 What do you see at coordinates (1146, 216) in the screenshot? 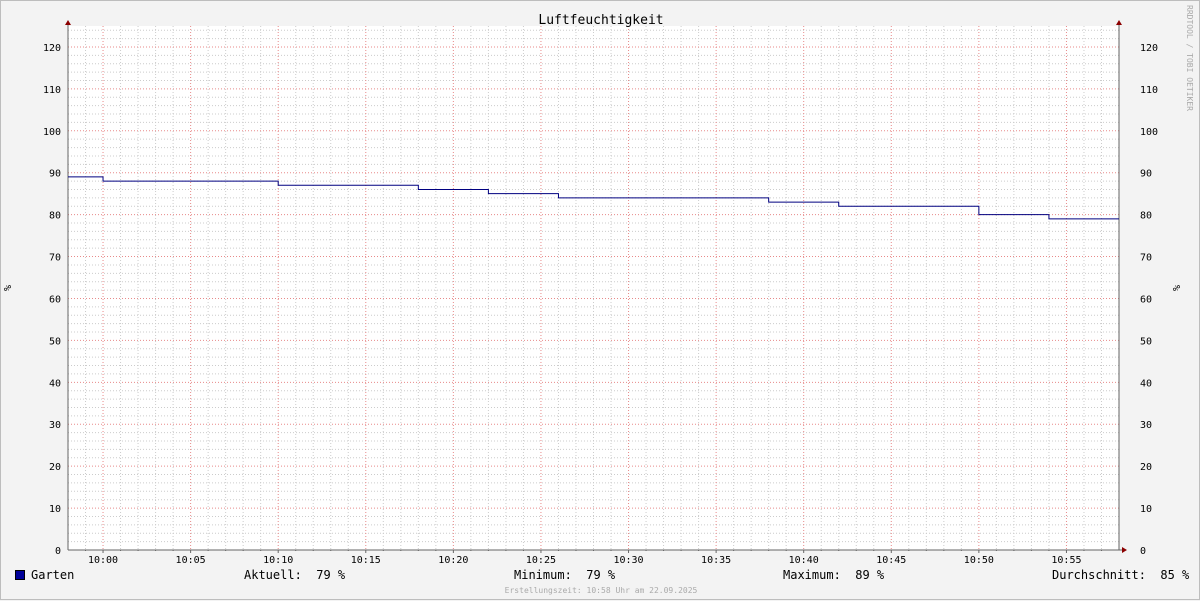
I see `y-tick-label-right: 80` at bounding box center [1146, 216].